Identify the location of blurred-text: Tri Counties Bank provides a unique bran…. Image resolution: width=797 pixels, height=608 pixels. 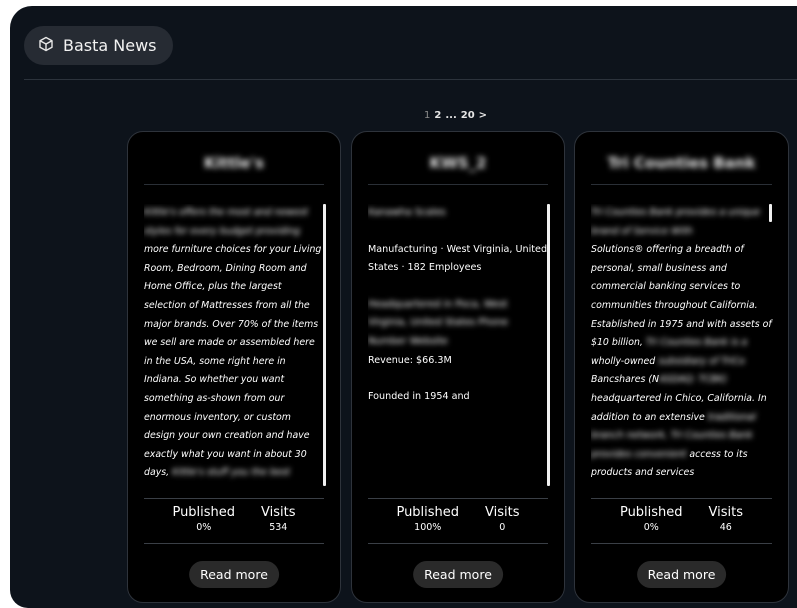
(676, 222).